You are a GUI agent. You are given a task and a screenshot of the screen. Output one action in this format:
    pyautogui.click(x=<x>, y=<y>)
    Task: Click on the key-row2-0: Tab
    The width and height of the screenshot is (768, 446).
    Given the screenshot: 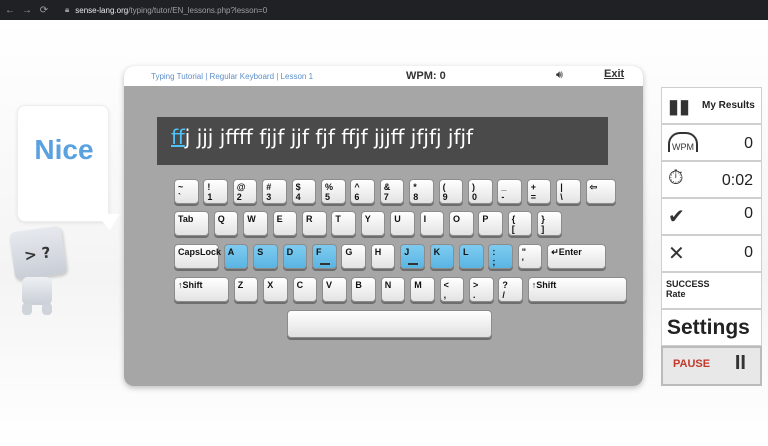 What is the action you would take?
    pyautogui.click(x=191, y=223)
    